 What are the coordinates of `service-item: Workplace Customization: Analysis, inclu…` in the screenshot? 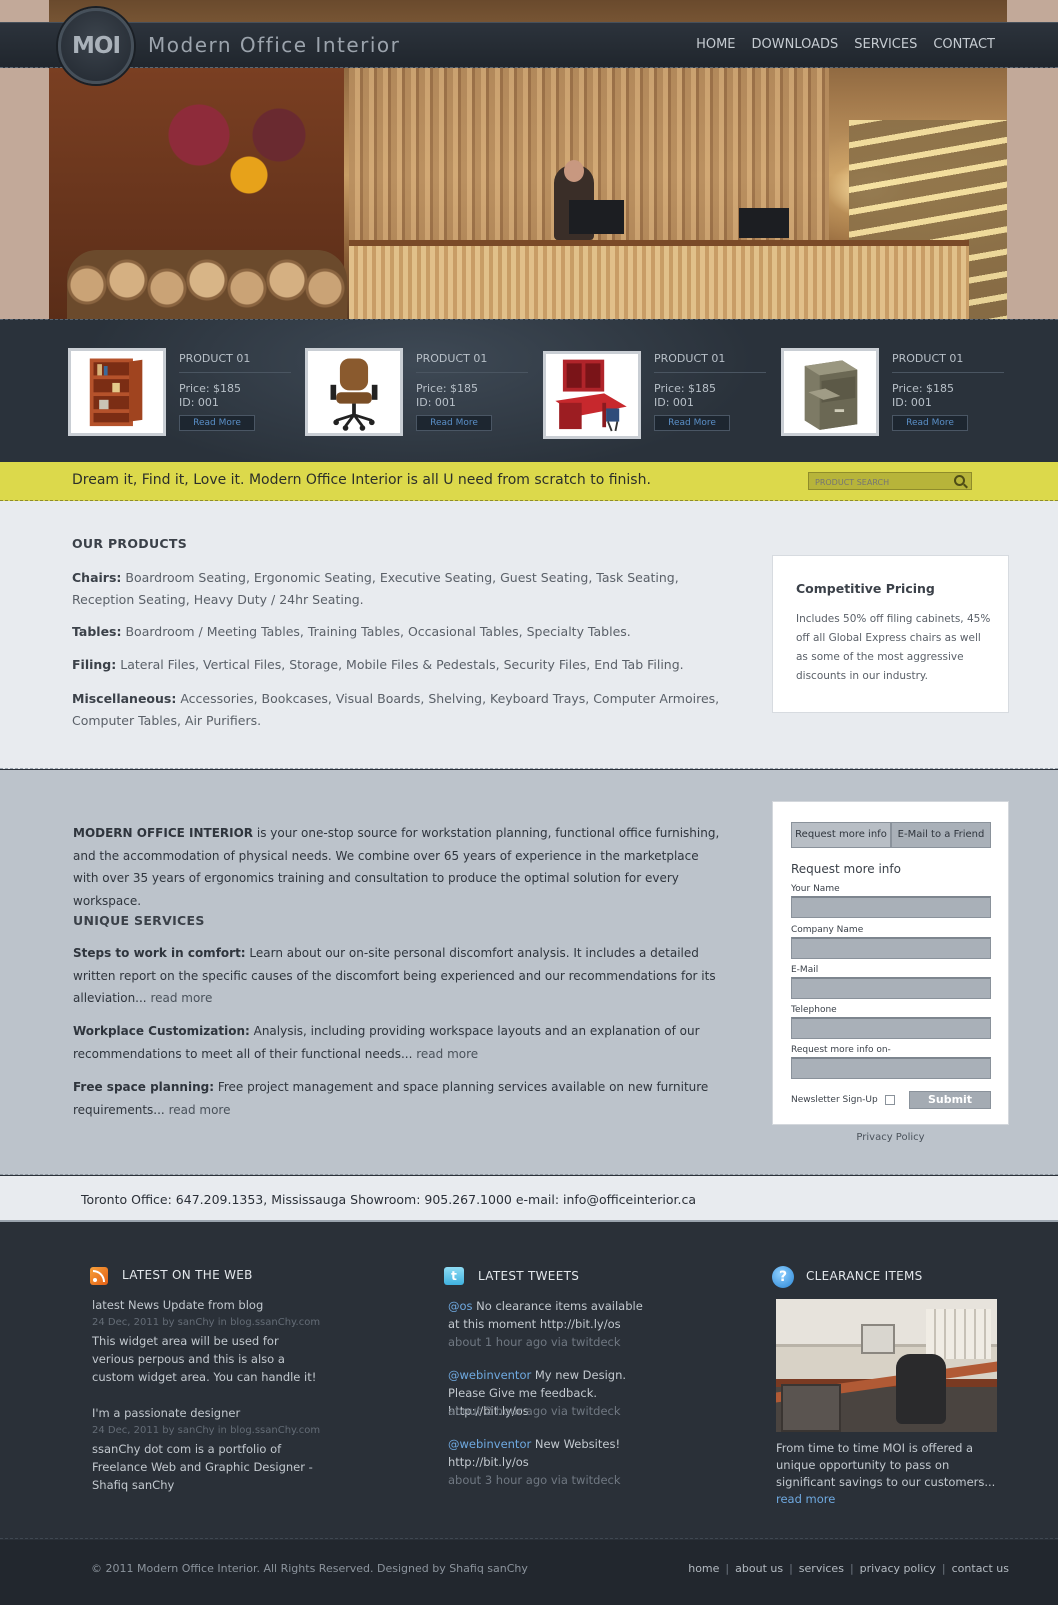 It's located at (386, 1042).